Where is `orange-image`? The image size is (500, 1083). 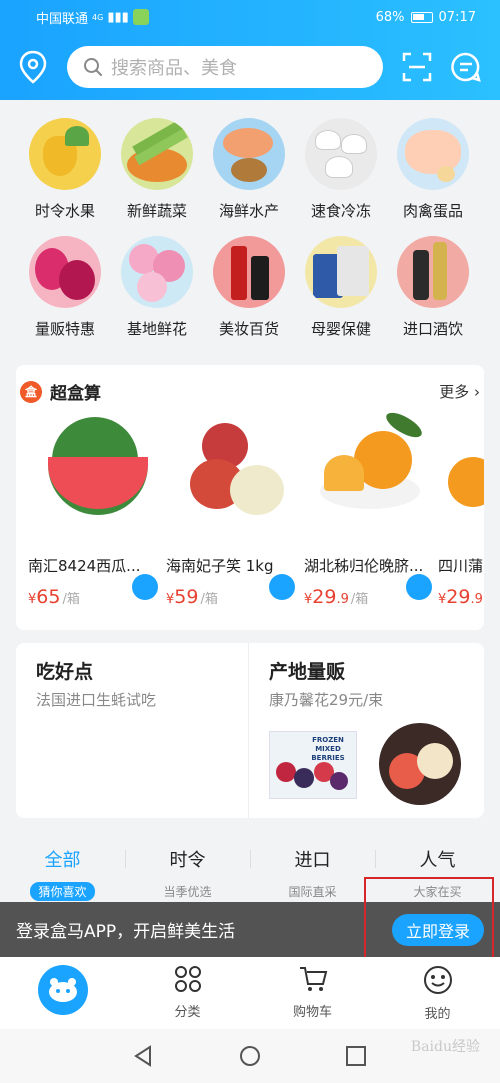
orange-image is located at coordinates (374, 472).